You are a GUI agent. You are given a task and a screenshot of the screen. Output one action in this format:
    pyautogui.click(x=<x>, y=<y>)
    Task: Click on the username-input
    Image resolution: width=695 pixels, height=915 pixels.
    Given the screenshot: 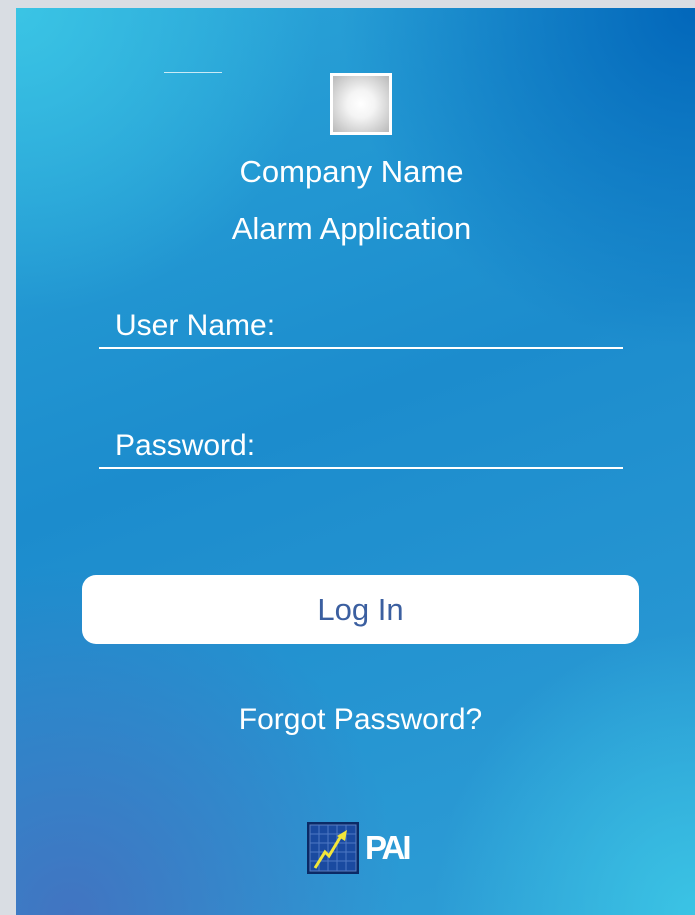 What is the action you would take?
    pyautogui.click(x=461, y=327)
    